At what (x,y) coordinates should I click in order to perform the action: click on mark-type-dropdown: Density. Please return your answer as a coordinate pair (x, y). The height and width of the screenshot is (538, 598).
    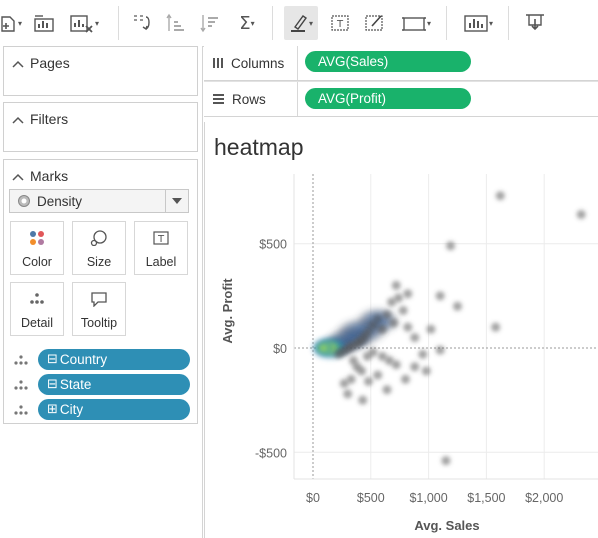
    Looking at the image, I should click on (99, 201).